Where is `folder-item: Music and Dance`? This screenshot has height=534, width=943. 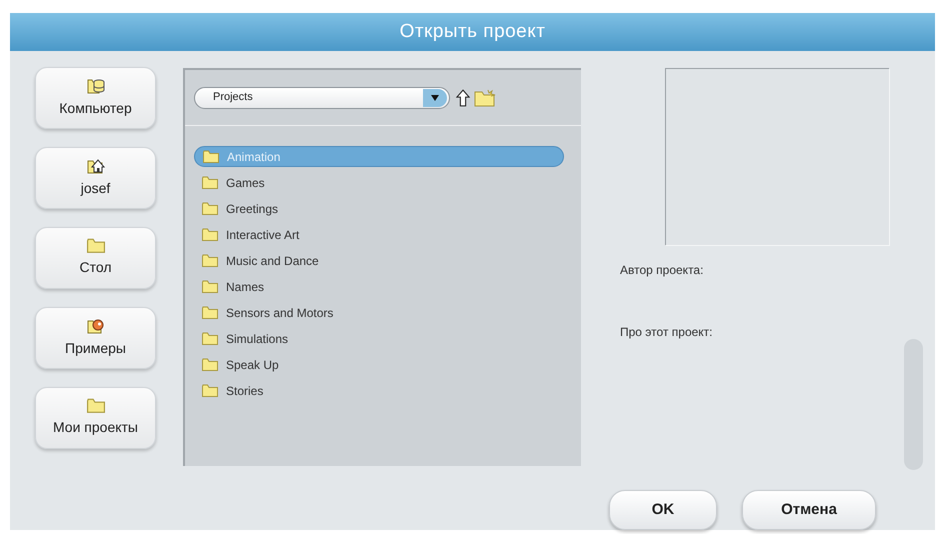
folder-item: Music and Dance is located at coordinates (379, 260).